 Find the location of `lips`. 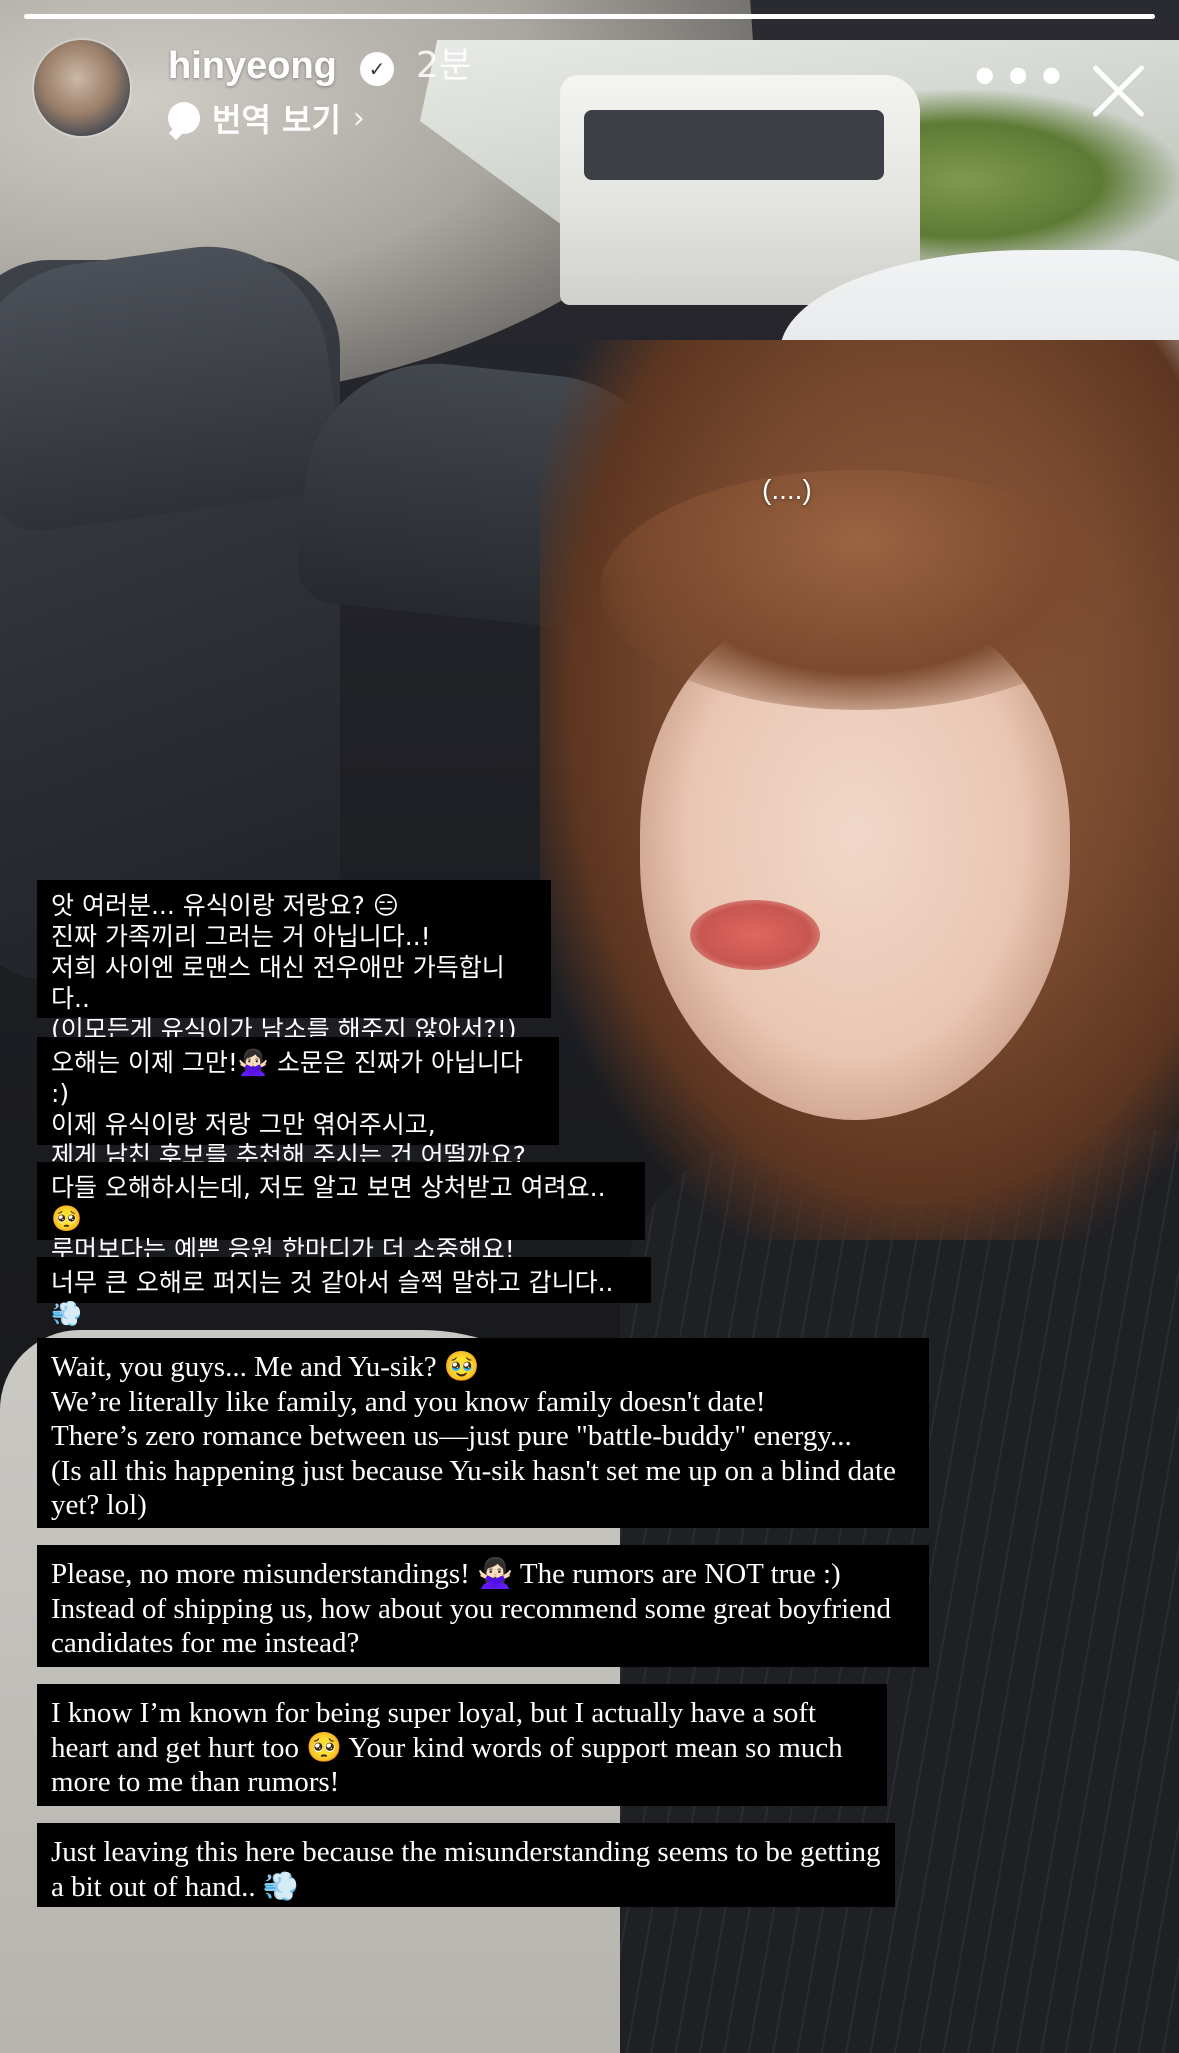

lips is located at coordinates (755, 935).